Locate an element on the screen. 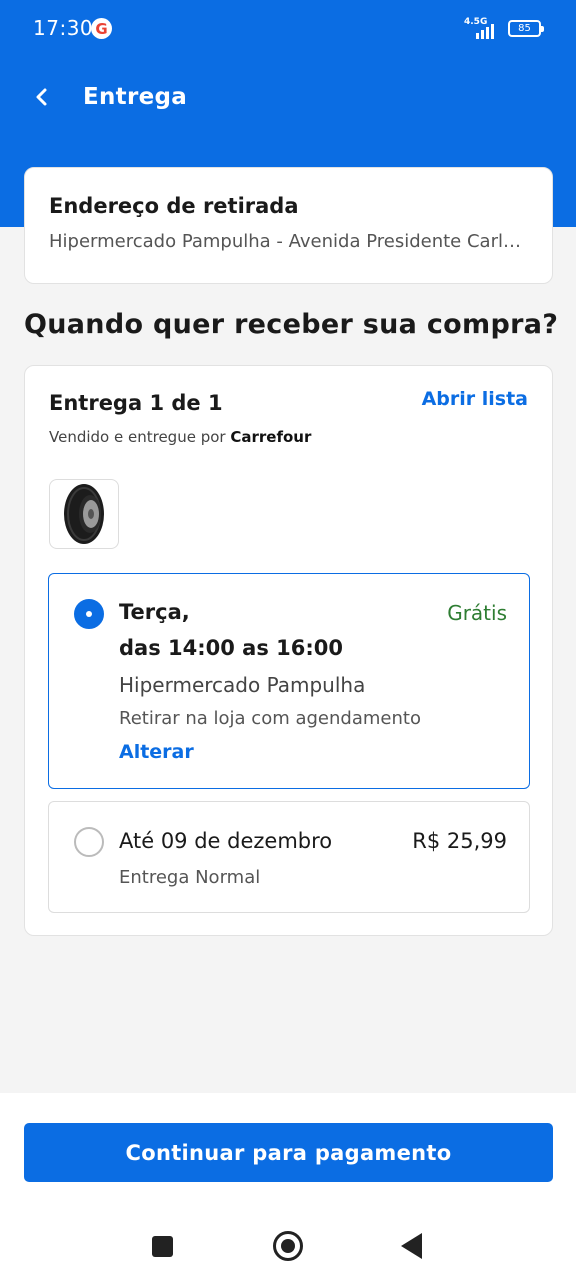 The width and height of the screenshot is (576, 1280). option-time-window: das 14:00 as 16:00 is located at coordinates (231, 648).